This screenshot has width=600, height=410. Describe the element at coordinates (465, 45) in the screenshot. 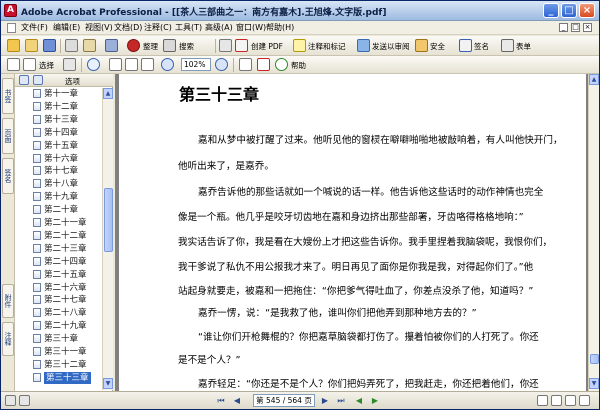

I see `sign-icon` at that location.